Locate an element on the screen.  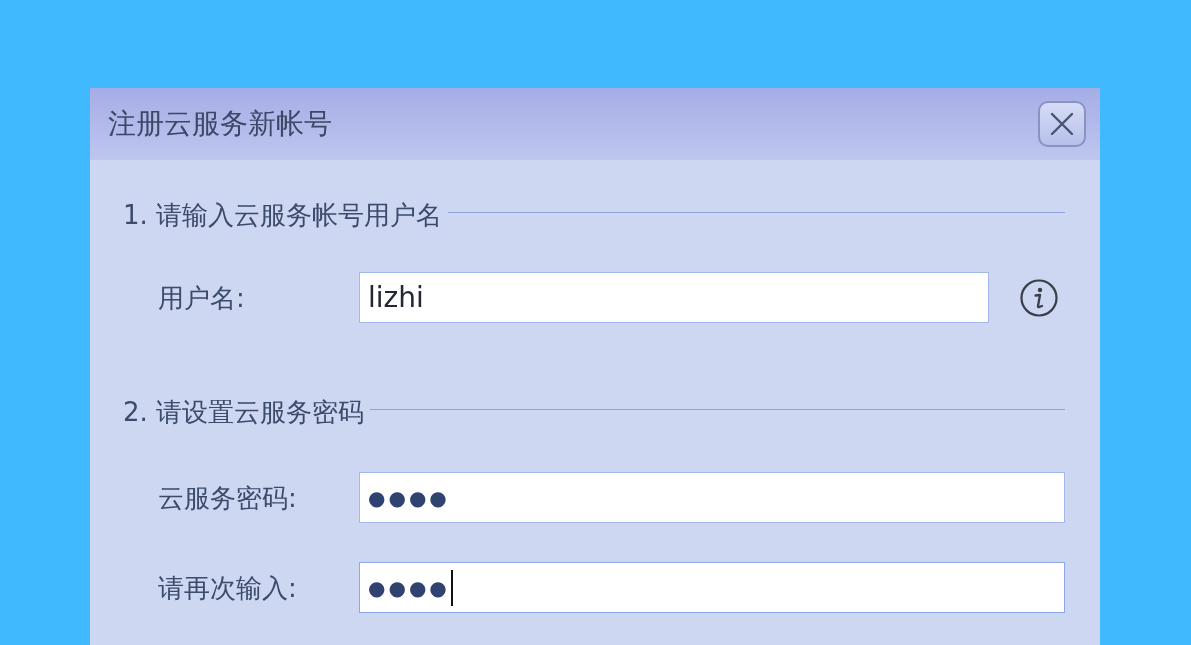
close-icon is located at coordinates (1062, 124).